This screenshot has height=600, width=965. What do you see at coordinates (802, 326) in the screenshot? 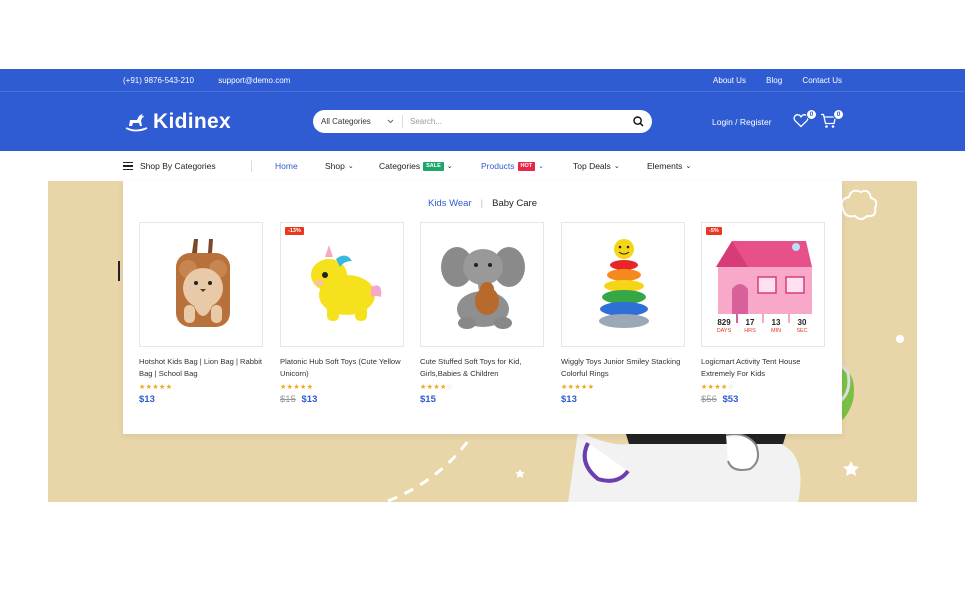
I see `countdown-seconds: 30 SEC` at bounding box center [802, 326].